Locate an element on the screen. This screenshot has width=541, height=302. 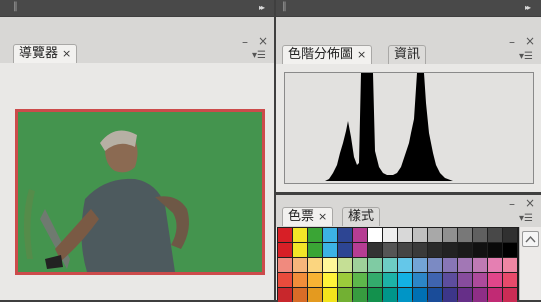
tab-info: 資訊 is located at coordinates (407, 54).